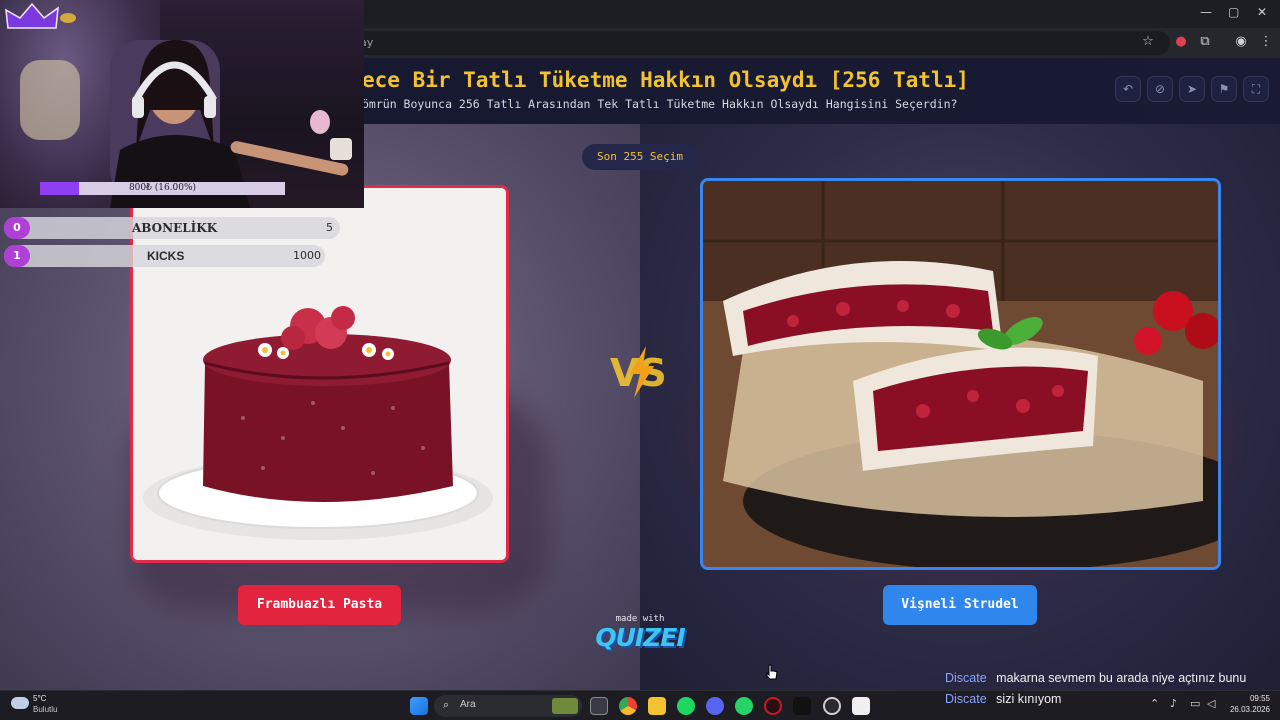 The height and width of the screenshot is (720, 1280). I want to click on goal-value: 1000, so click(307, 255).